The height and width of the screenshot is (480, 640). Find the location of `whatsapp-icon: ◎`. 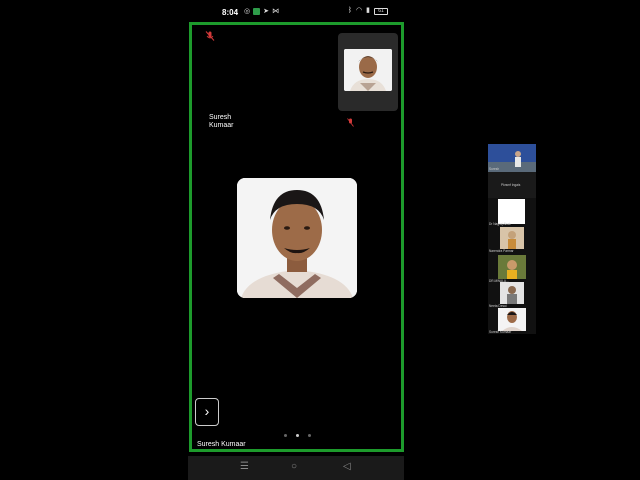

whatsapp-icon: ◎ is located at coordinates (247, 11).